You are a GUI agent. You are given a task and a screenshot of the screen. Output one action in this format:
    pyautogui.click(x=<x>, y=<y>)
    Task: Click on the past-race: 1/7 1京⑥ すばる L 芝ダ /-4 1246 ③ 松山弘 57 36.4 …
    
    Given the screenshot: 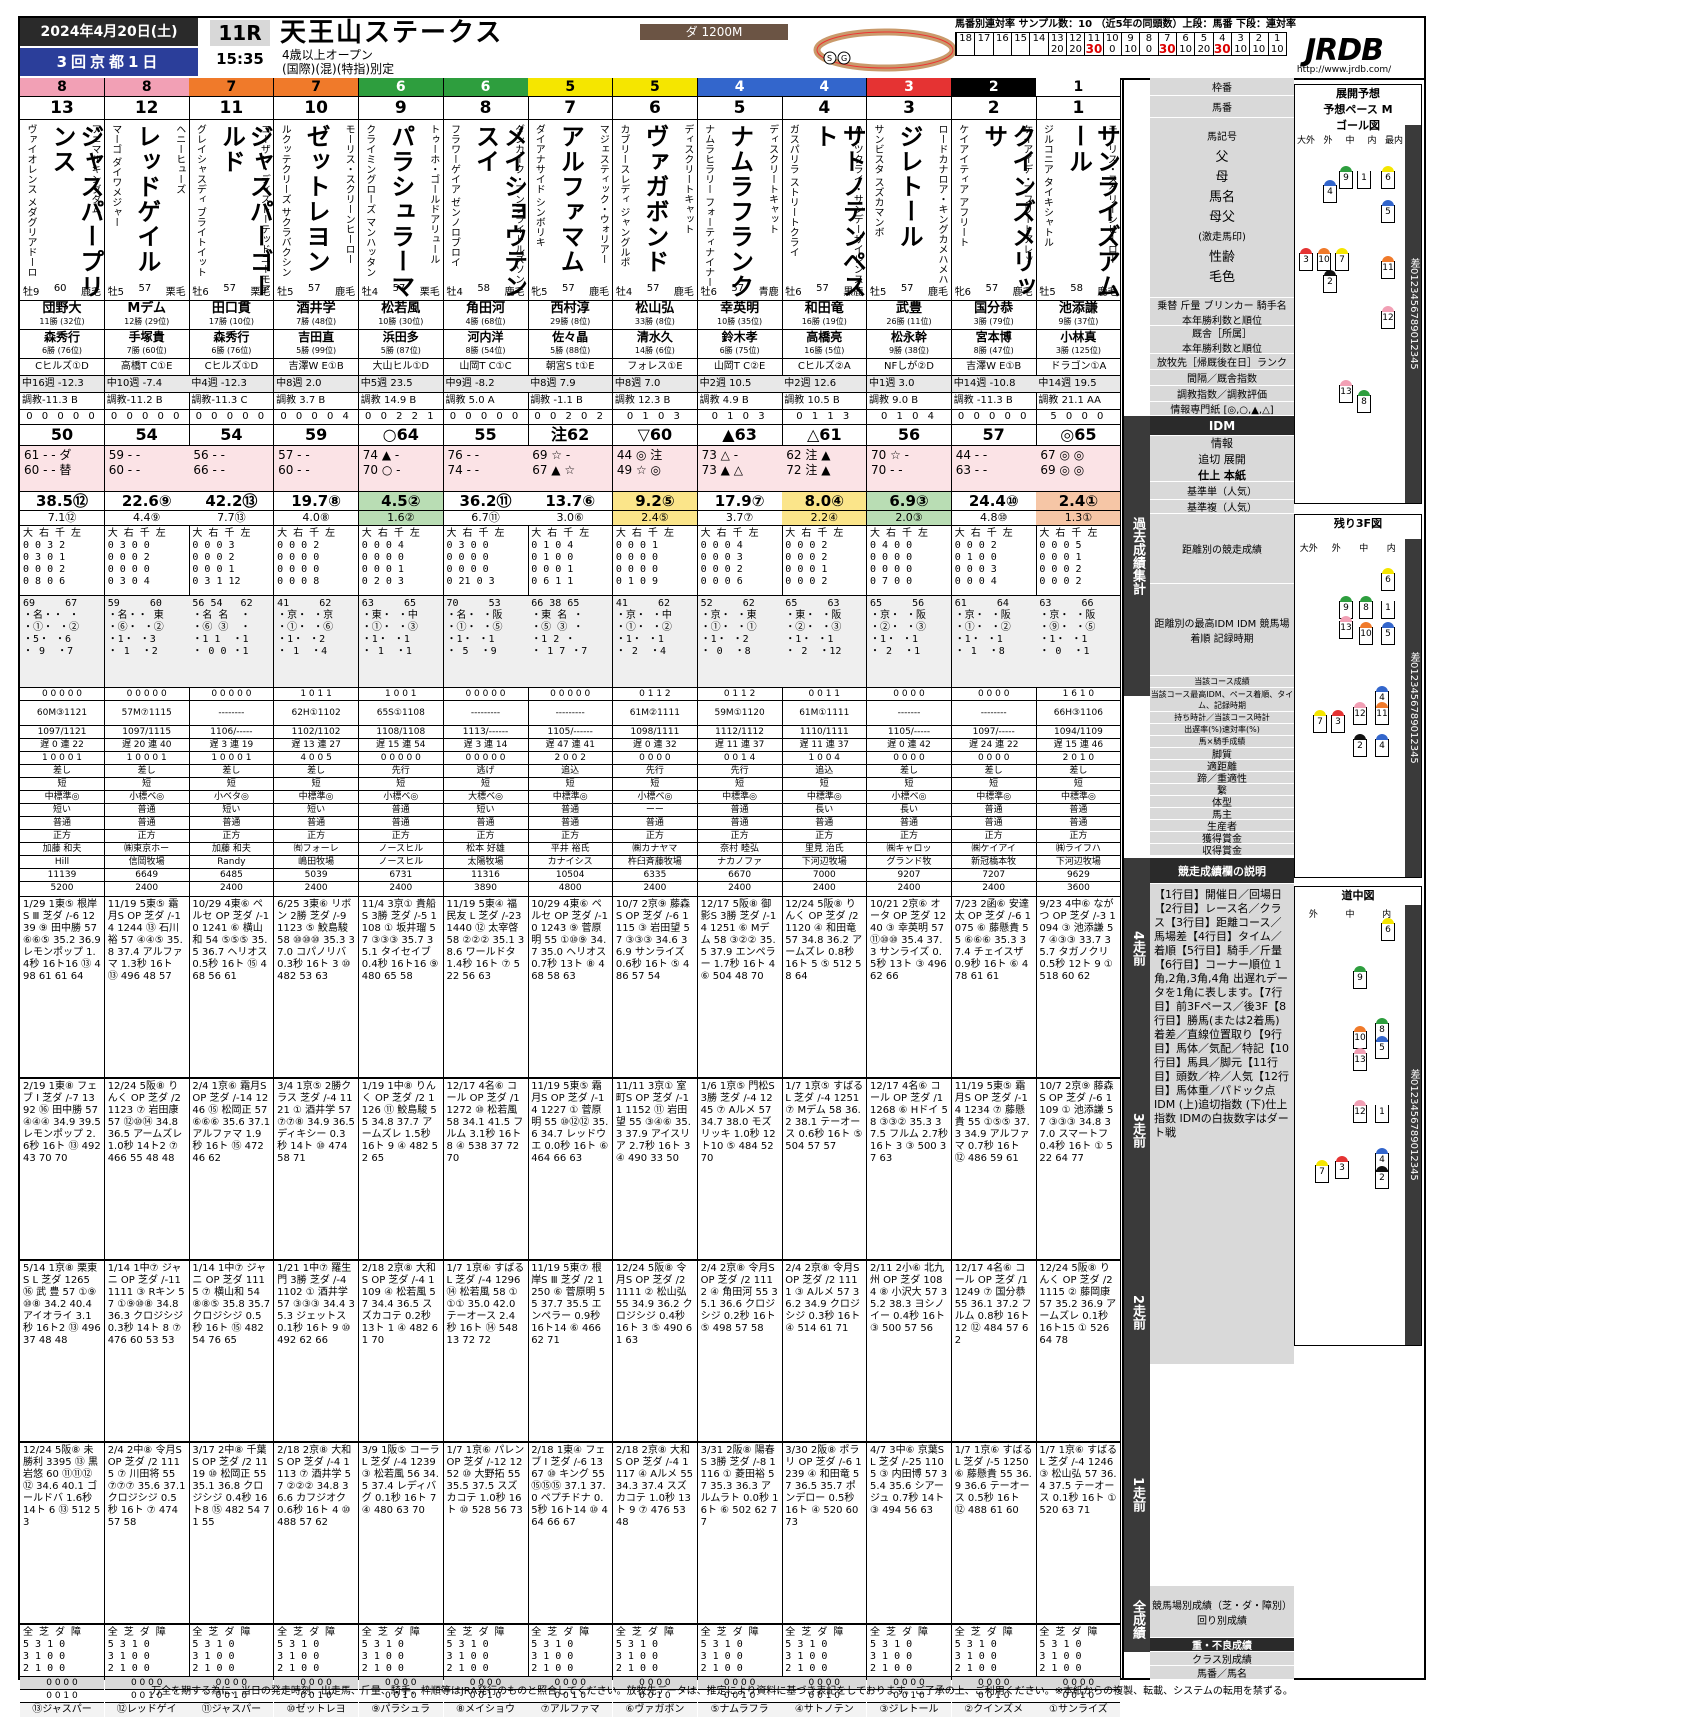 What is the action you would take?
    pyautogui.click(x=1078, y=1534)
    